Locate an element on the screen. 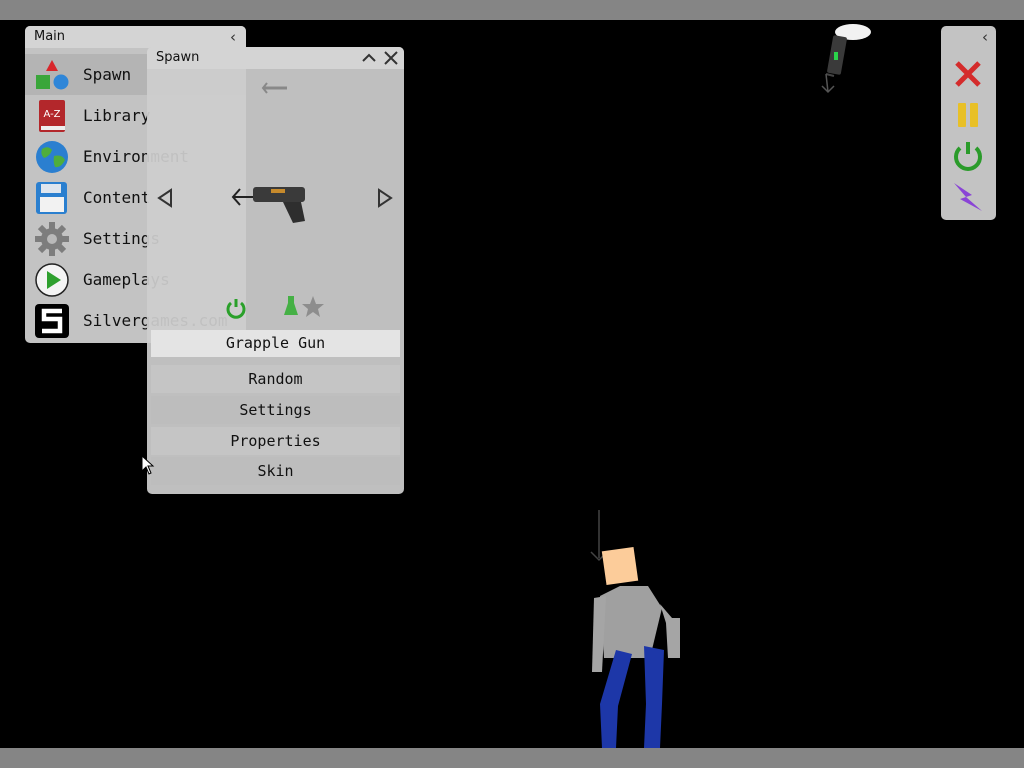  main-menu-title: Main is located at coordinates (135, 37).